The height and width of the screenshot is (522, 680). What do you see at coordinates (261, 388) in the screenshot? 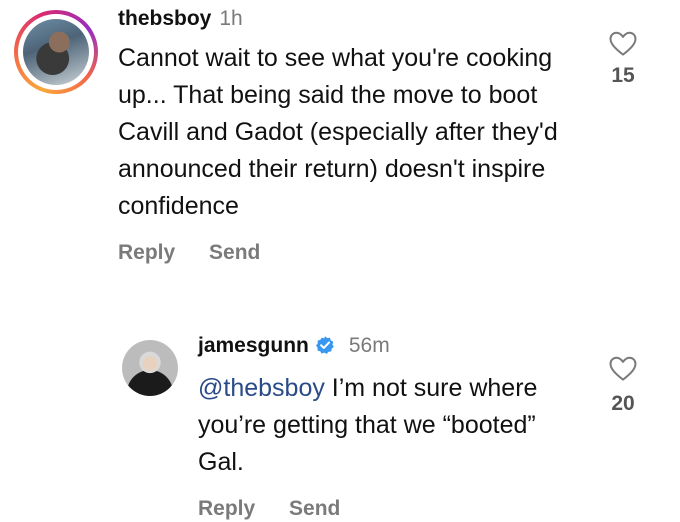
I see `mention-link: @thebsboy` at bounding box center [261, 388].